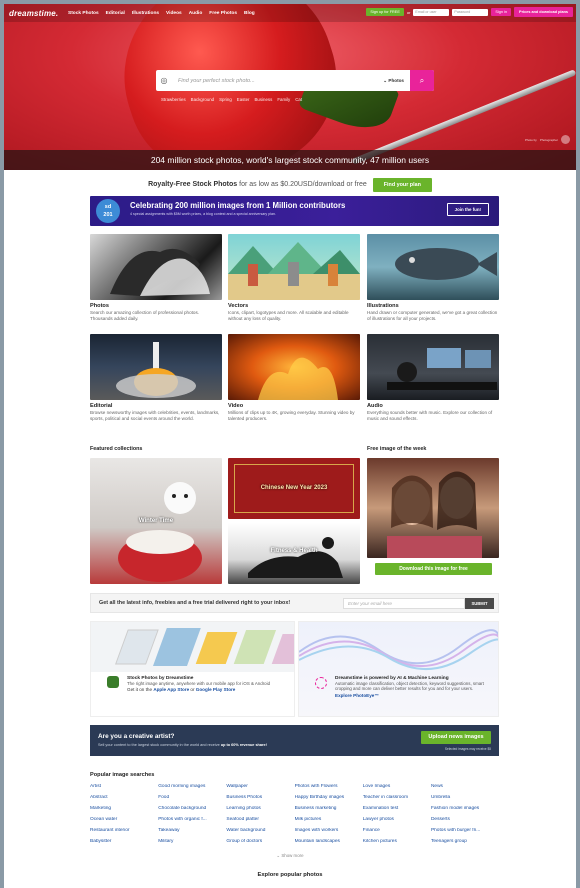 The height and width of the screenshot is (888, 580). I want to click on collection-chinese-new-year: Chinese New Year 2023, so click(294, 488).